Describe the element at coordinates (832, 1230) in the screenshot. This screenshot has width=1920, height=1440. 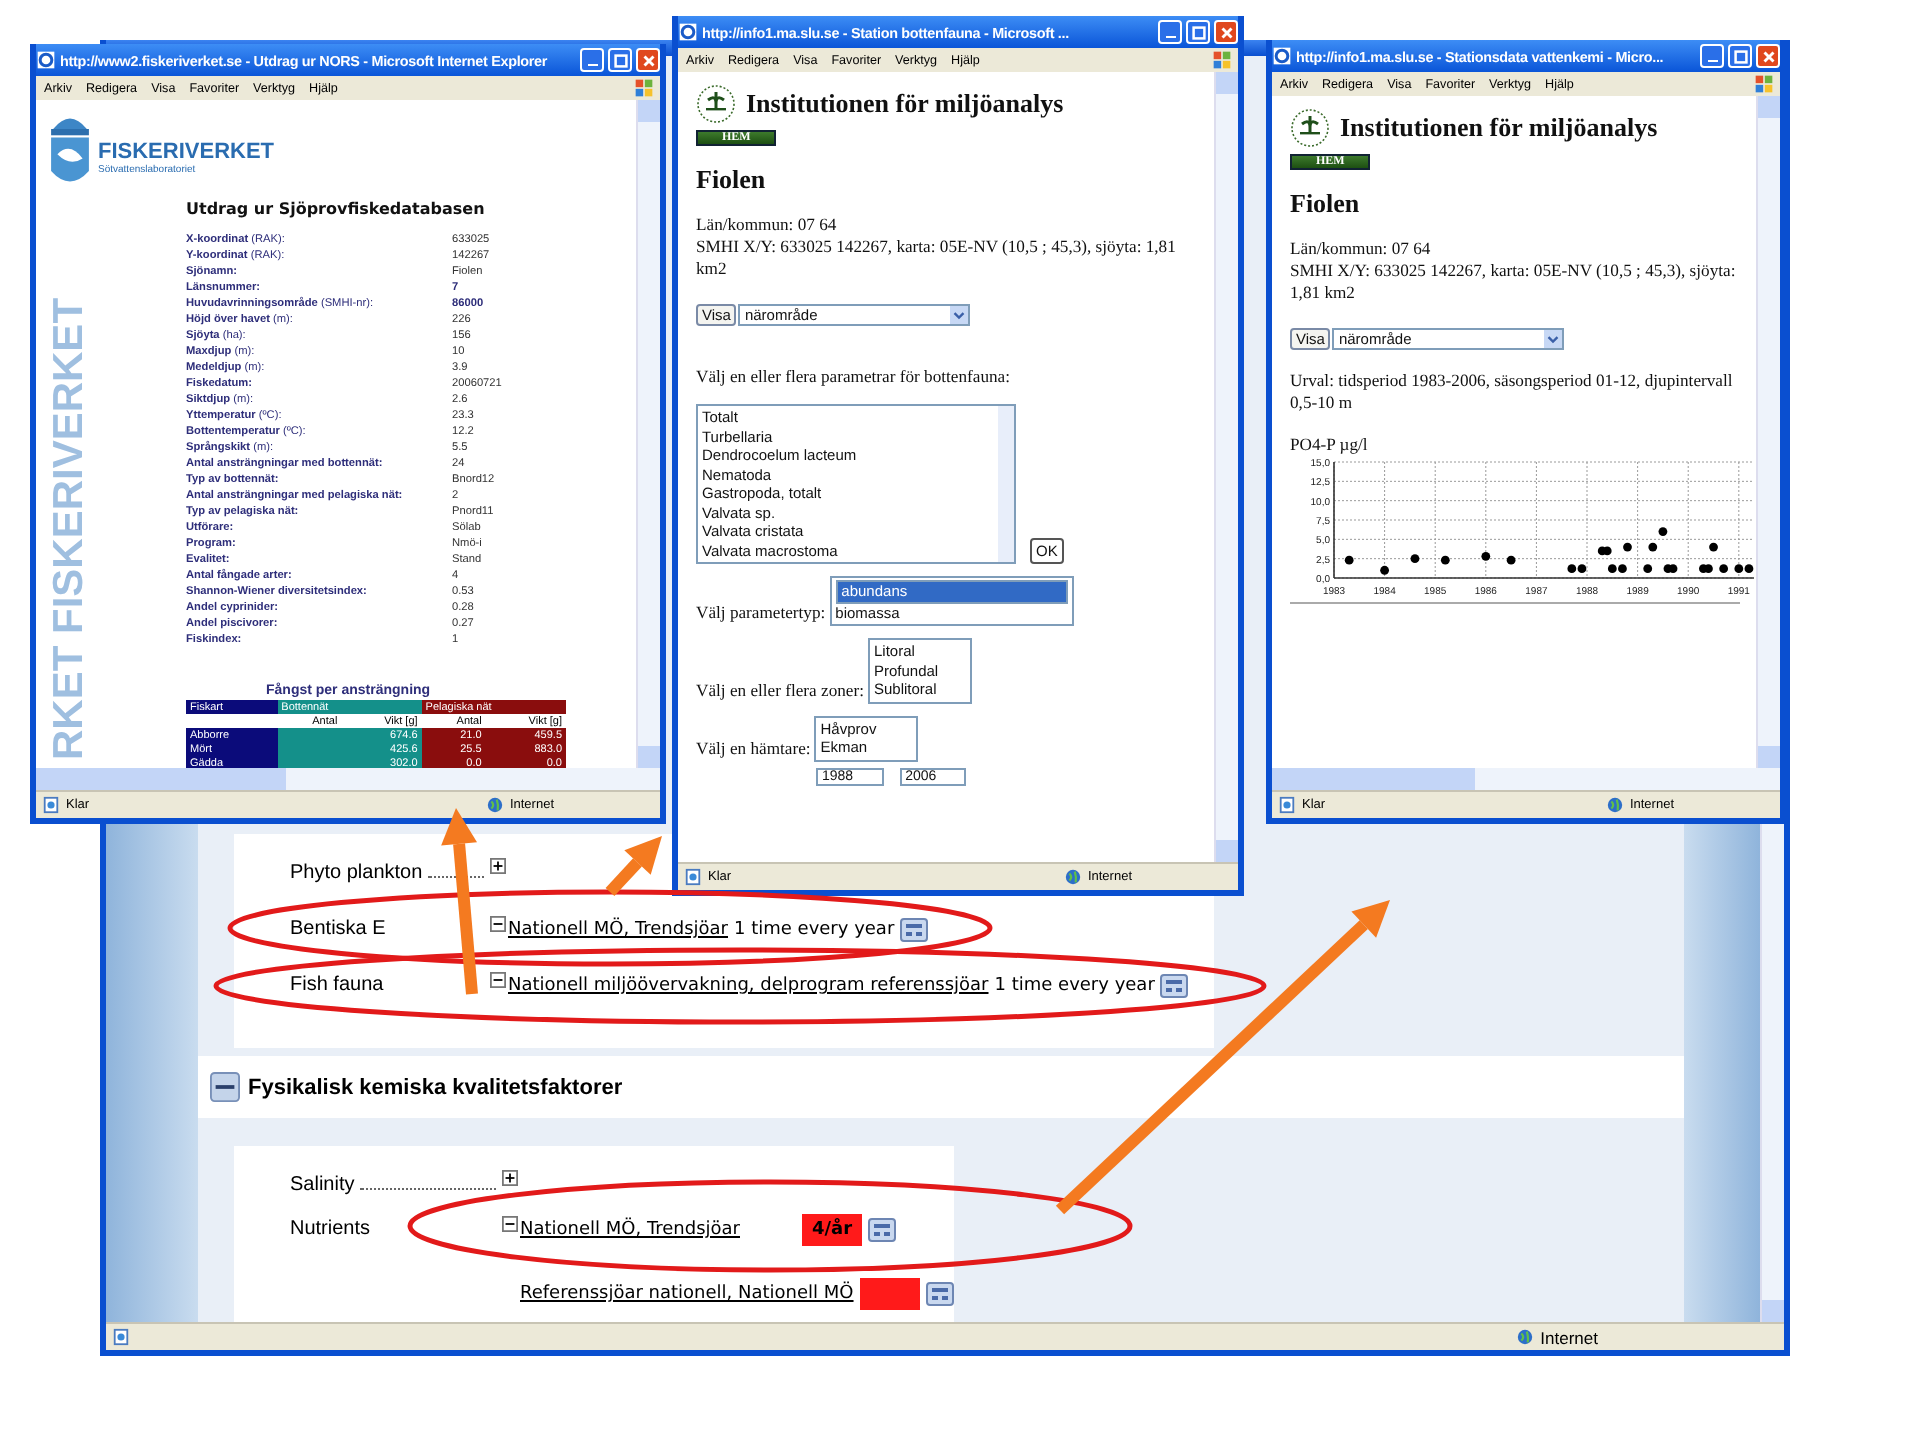
I see `frequency-cell: 4/år` at that location.